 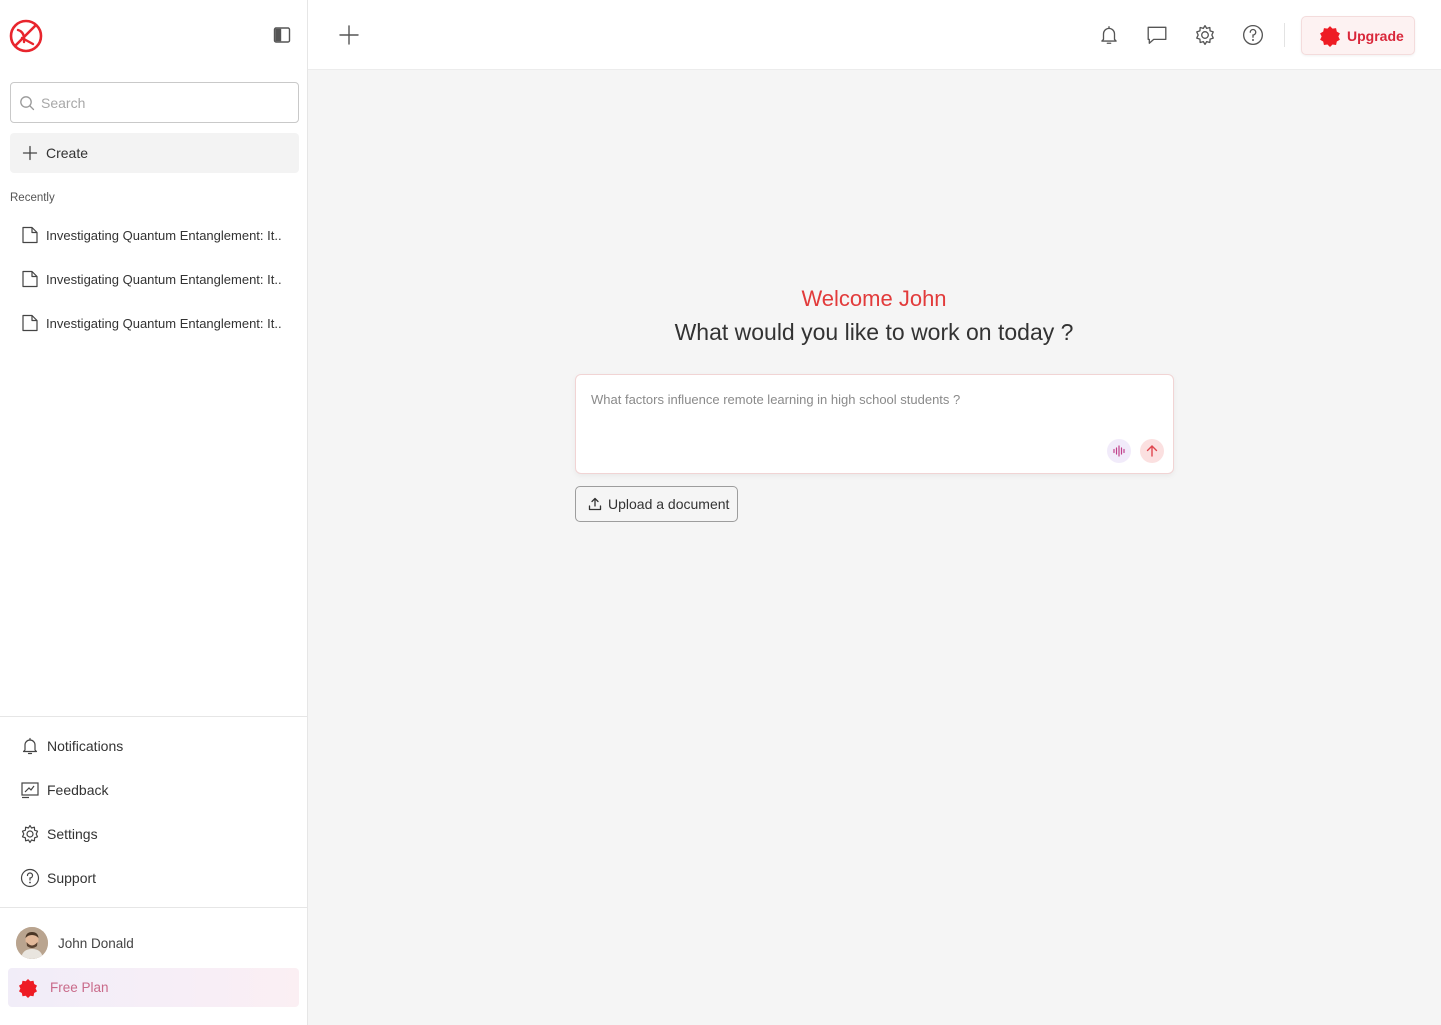 I want to click on prompt-box, so click(x=874, y=424).